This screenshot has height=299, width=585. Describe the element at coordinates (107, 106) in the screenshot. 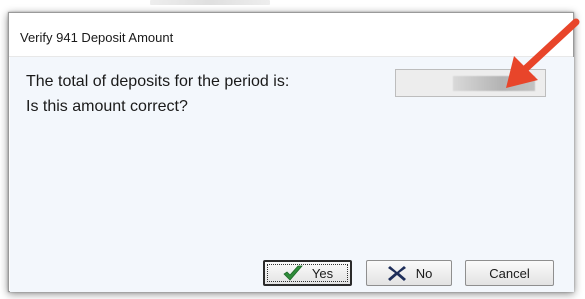

I see `confirmation-question: Is this amount correct?` at that location.